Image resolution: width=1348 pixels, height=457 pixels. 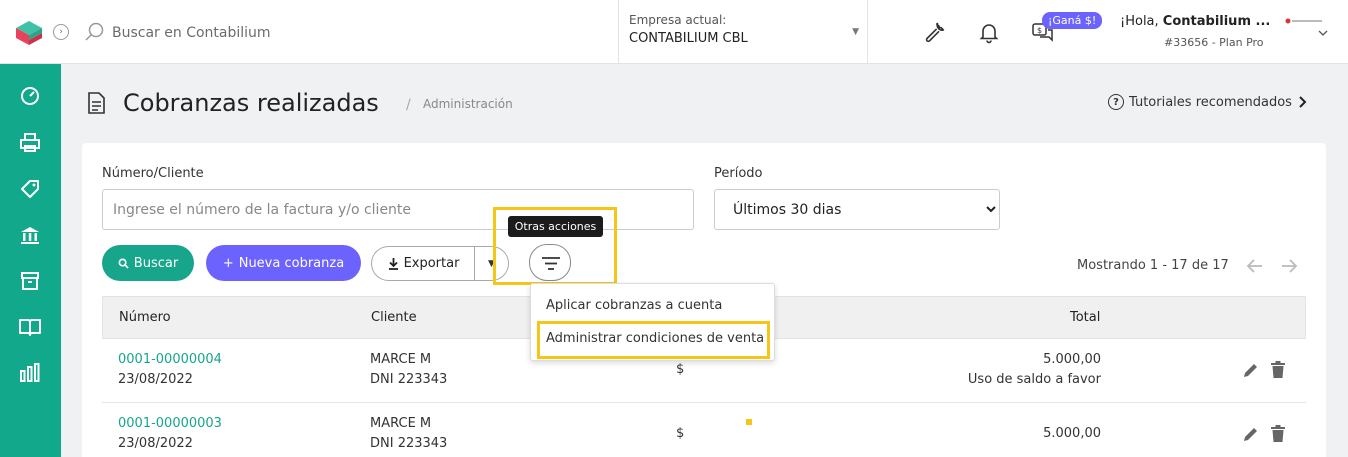 What do you see at coordinates (1214, 42) in the screenshot?
I see `account-plan: #33656 - Plan Pro` at bounding box center [1214, 42].